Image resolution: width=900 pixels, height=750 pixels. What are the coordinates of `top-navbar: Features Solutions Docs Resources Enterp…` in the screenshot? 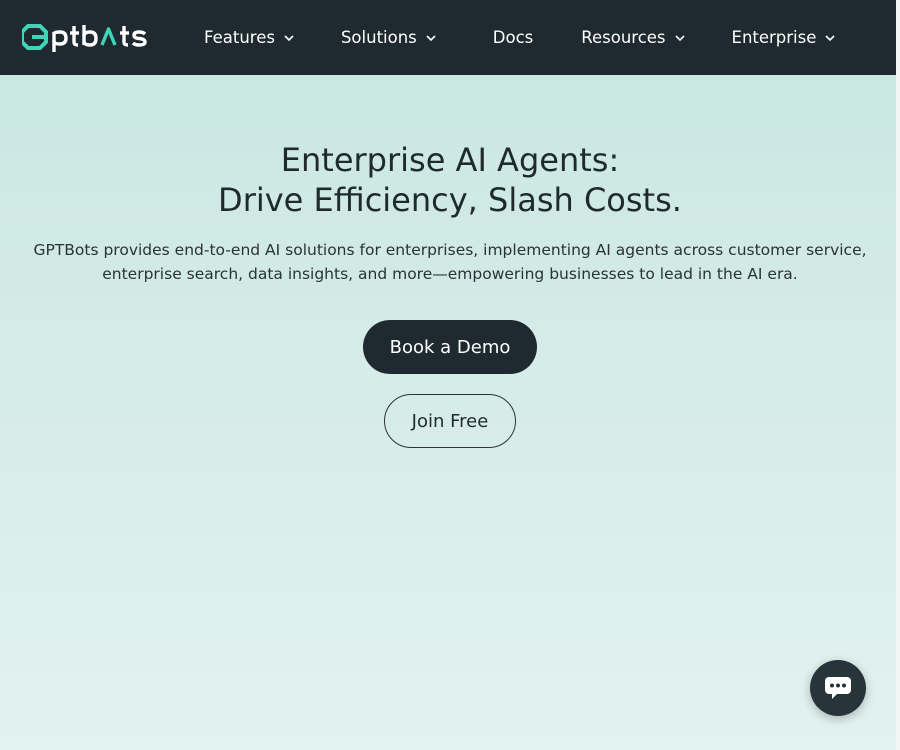 It's located at (448, 37).